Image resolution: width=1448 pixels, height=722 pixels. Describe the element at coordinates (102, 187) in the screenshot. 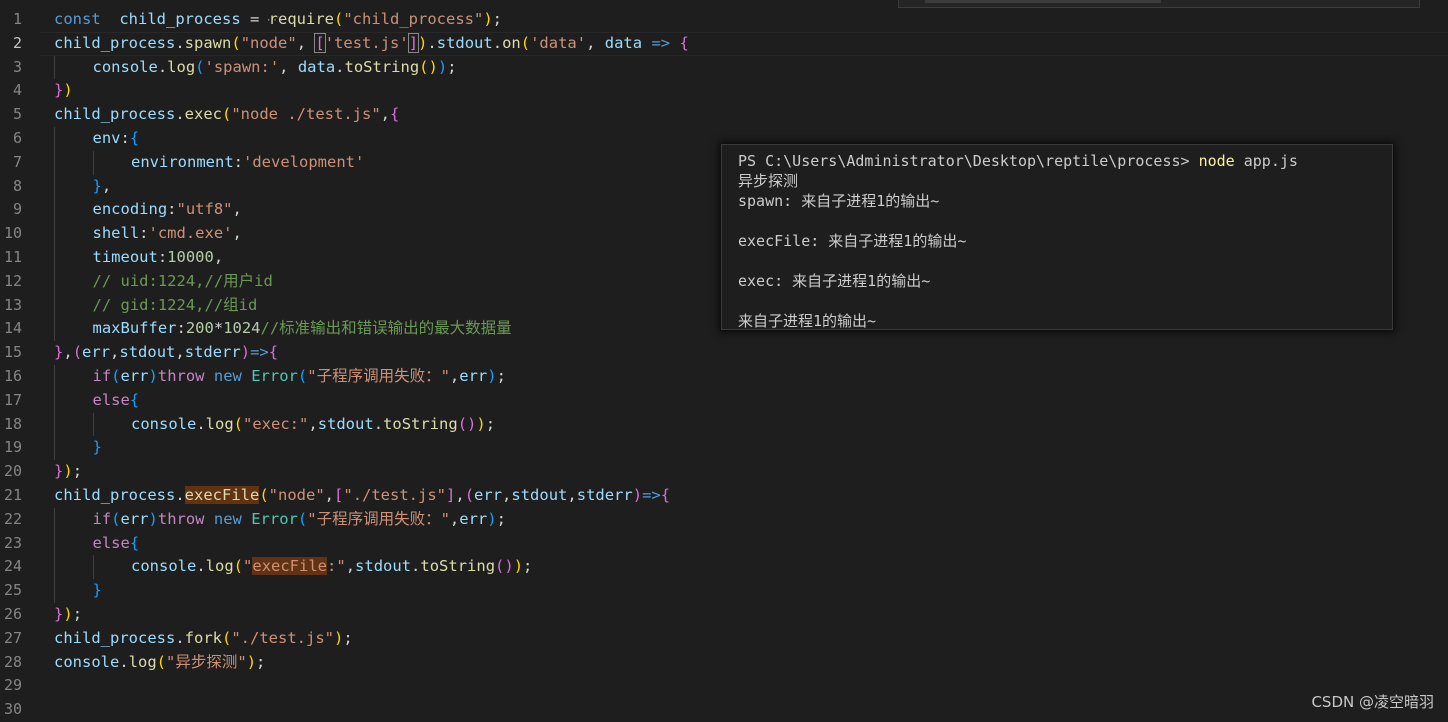

I see `code-text: },` at that location.